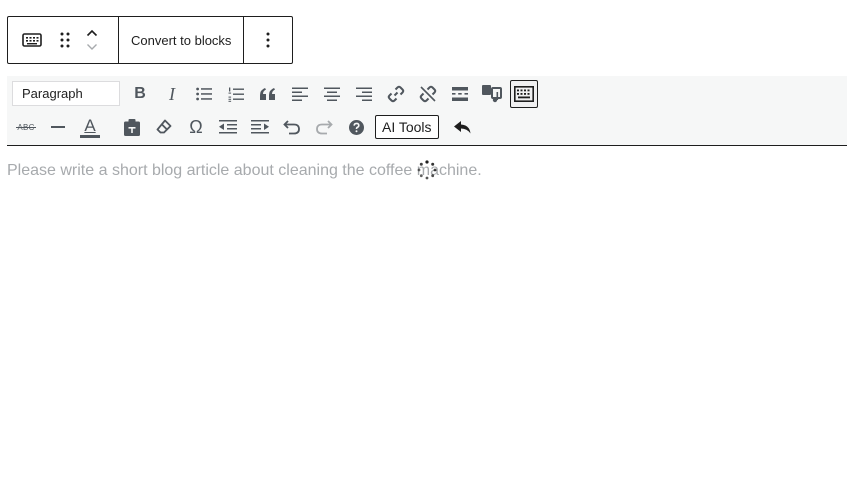 The height and width of the screenshot is (492, 851). I want to click on redo-button, so click(324, 127).